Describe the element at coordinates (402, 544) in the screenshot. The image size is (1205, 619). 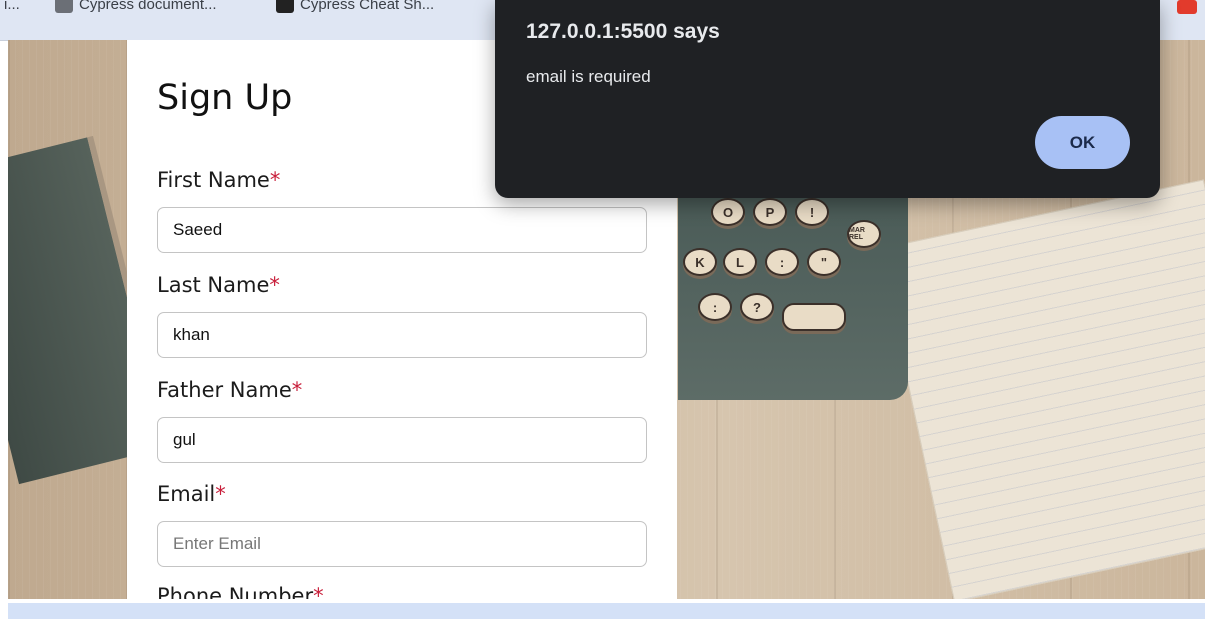
I see `email-input` at that location.